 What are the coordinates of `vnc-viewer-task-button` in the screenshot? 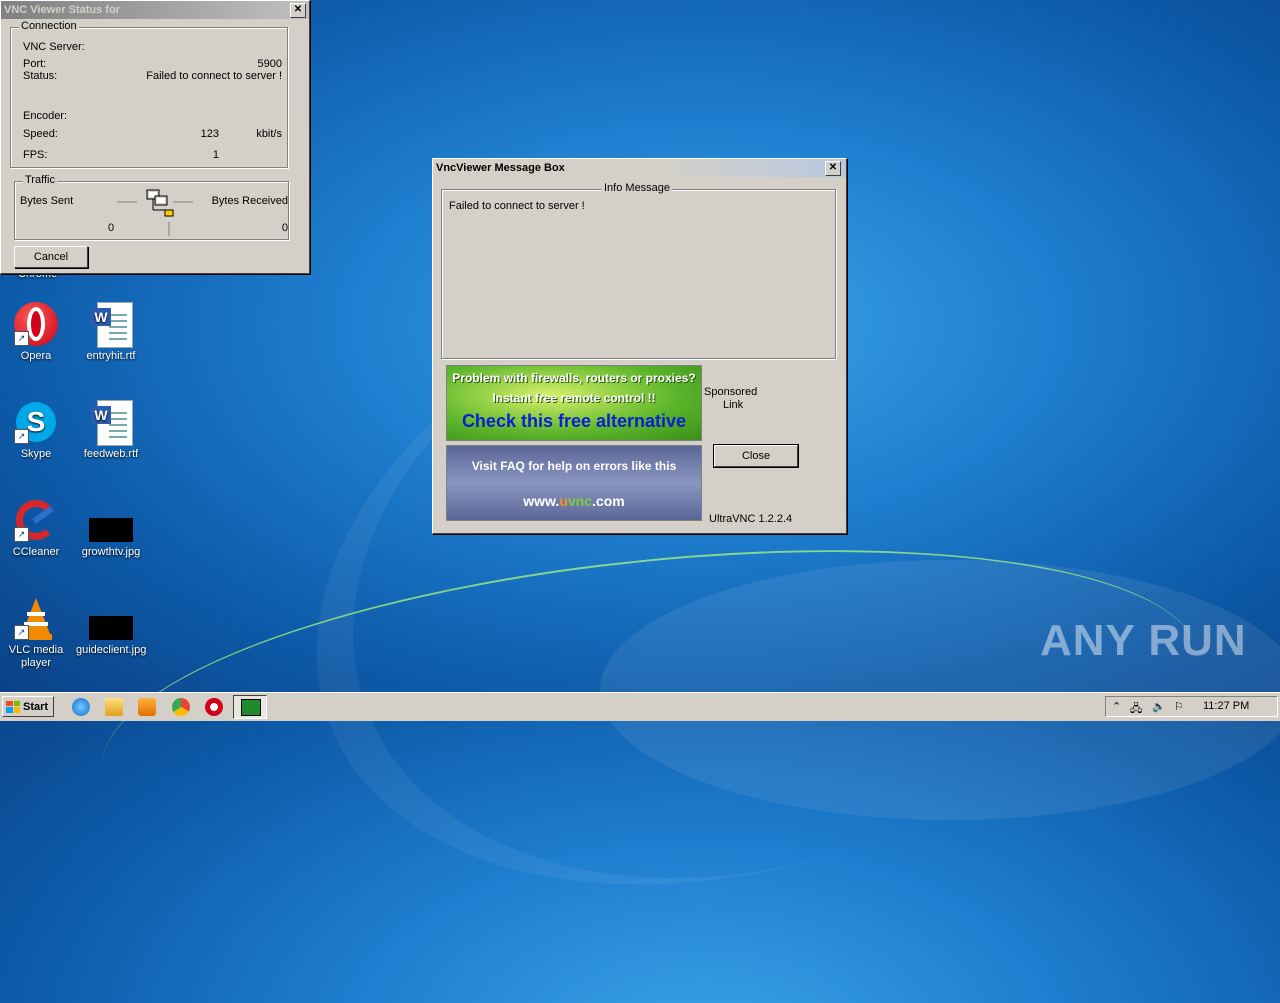 It's located at (250, 707).